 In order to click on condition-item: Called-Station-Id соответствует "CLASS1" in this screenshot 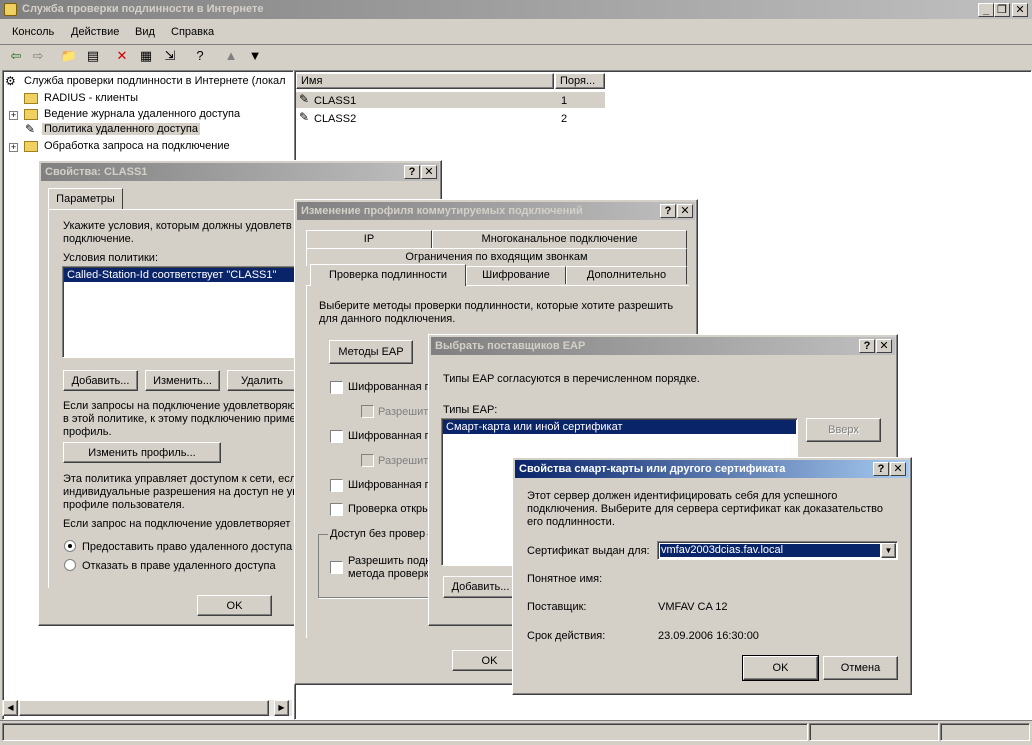, I will do `click(180, 275)`.